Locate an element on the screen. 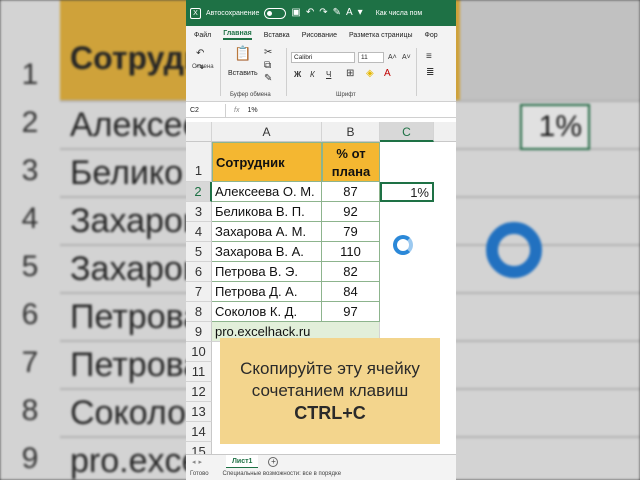 This screenshot has height=480, width=640. ribbon-tab: Рисование is located at coordinates (319, 35).